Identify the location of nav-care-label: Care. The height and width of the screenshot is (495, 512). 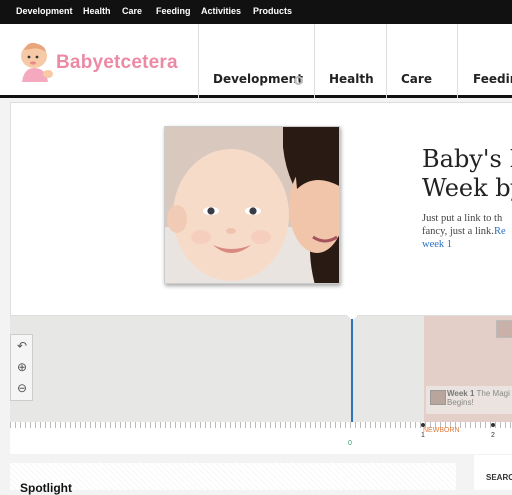
(416, 79).